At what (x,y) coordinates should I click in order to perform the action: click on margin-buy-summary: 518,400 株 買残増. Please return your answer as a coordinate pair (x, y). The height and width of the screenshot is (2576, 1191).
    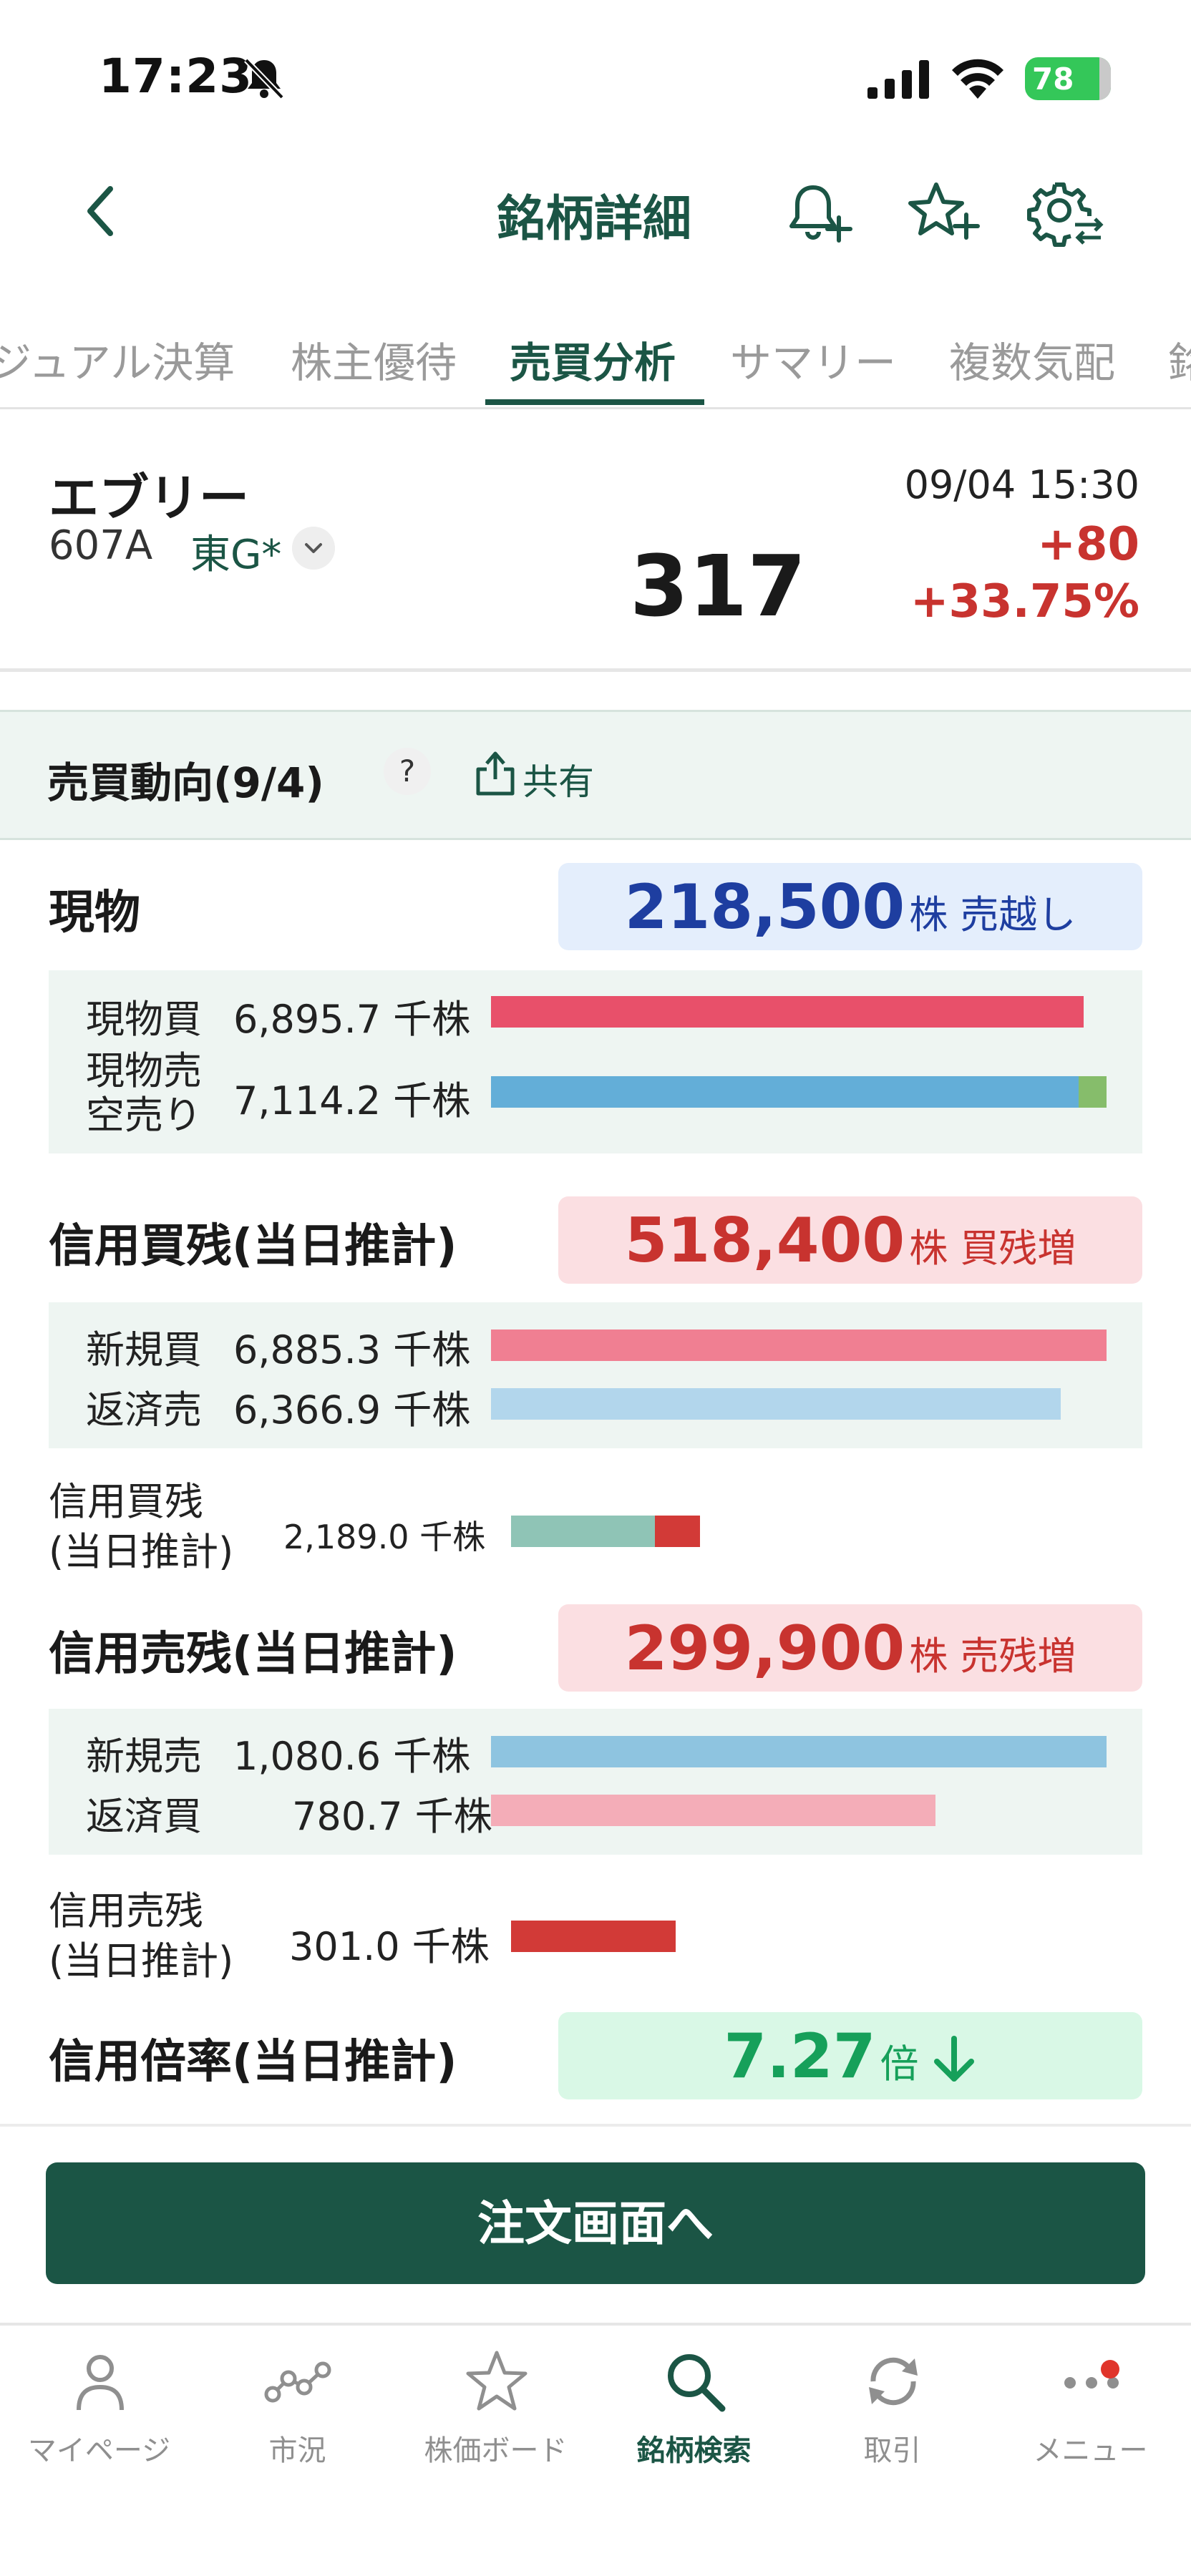
    Looking at the image, I should click on (850, 1240).